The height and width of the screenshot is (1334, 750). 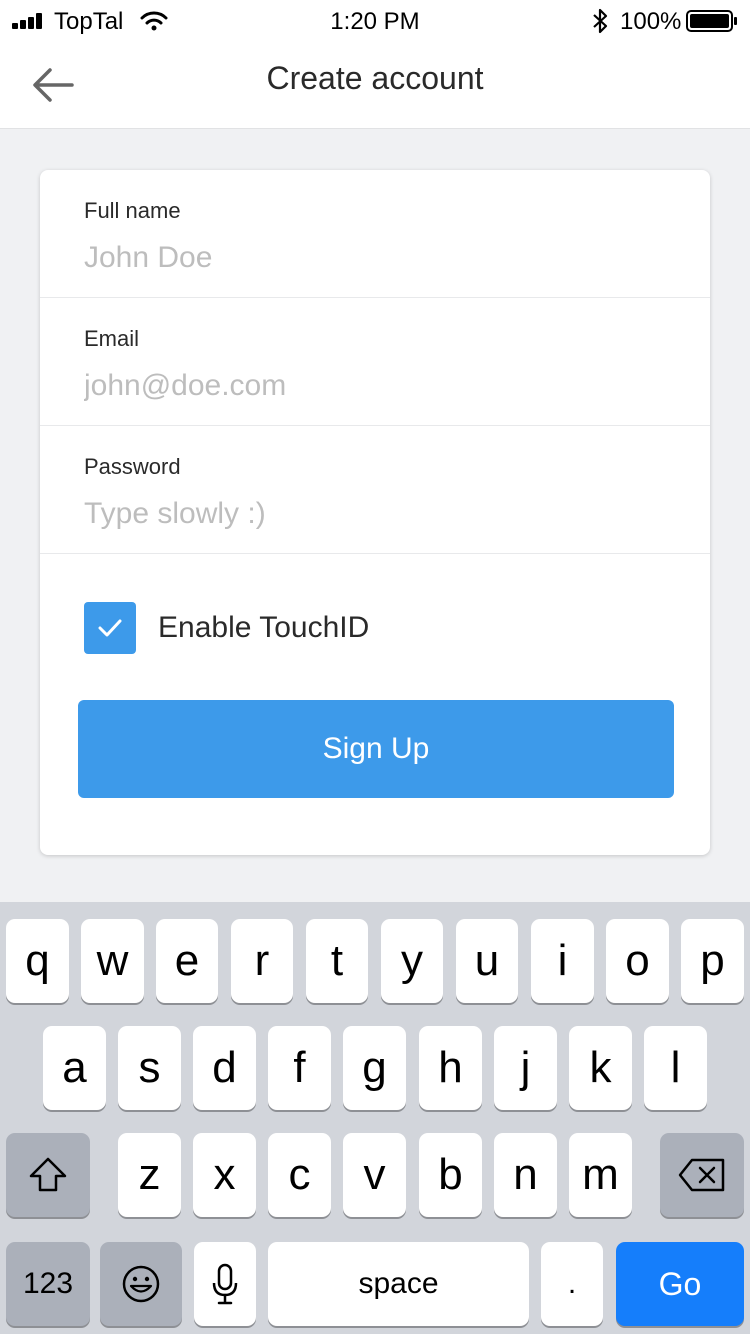 What do you see at coordinates (637, 961) in the screenshot?
I see `key-o: o` at bounding box center [637, 961].